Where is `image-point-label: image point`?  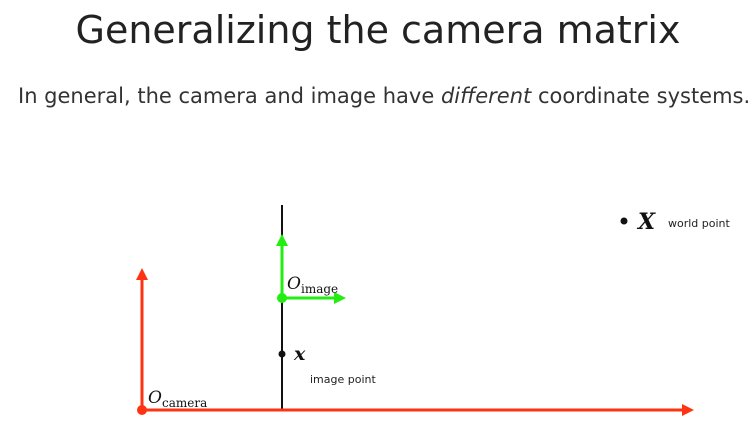
image-point-label: image point is located at coordinates (343, 379).